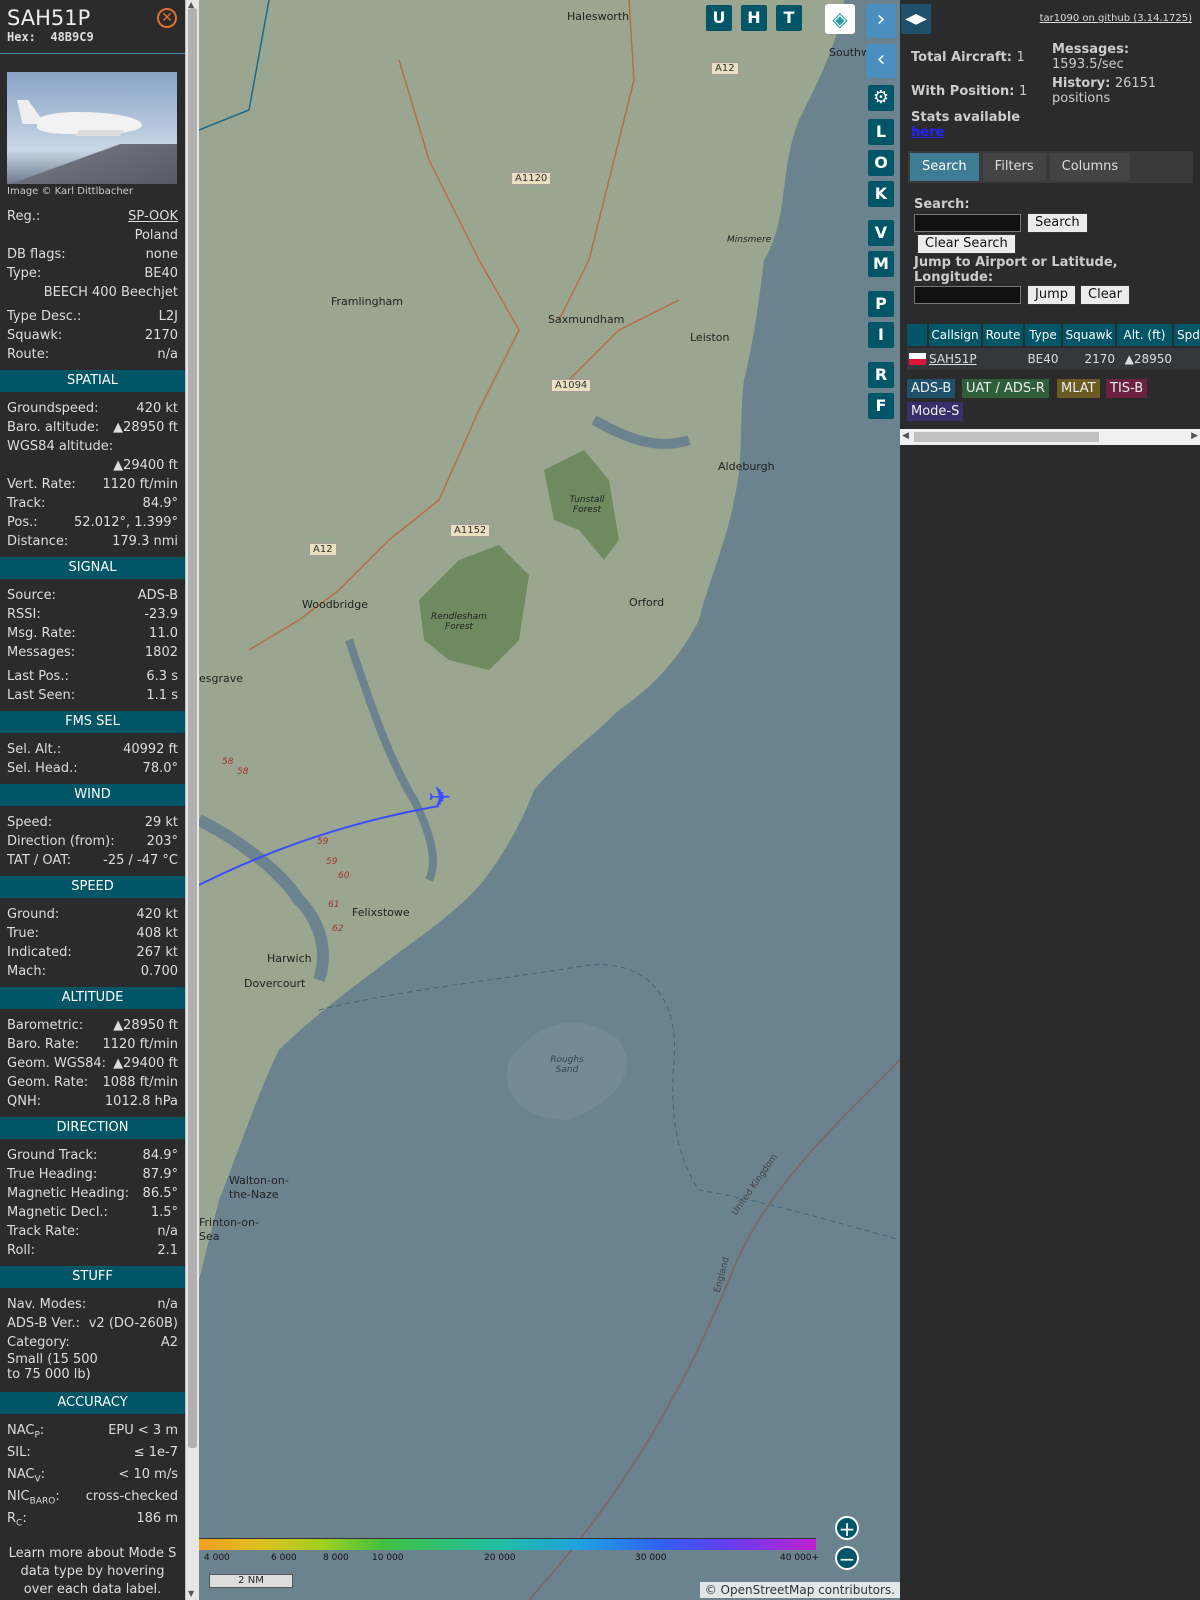  I want to click on image-credit: Image © Karl Dittlbacher, so click(70, 191).